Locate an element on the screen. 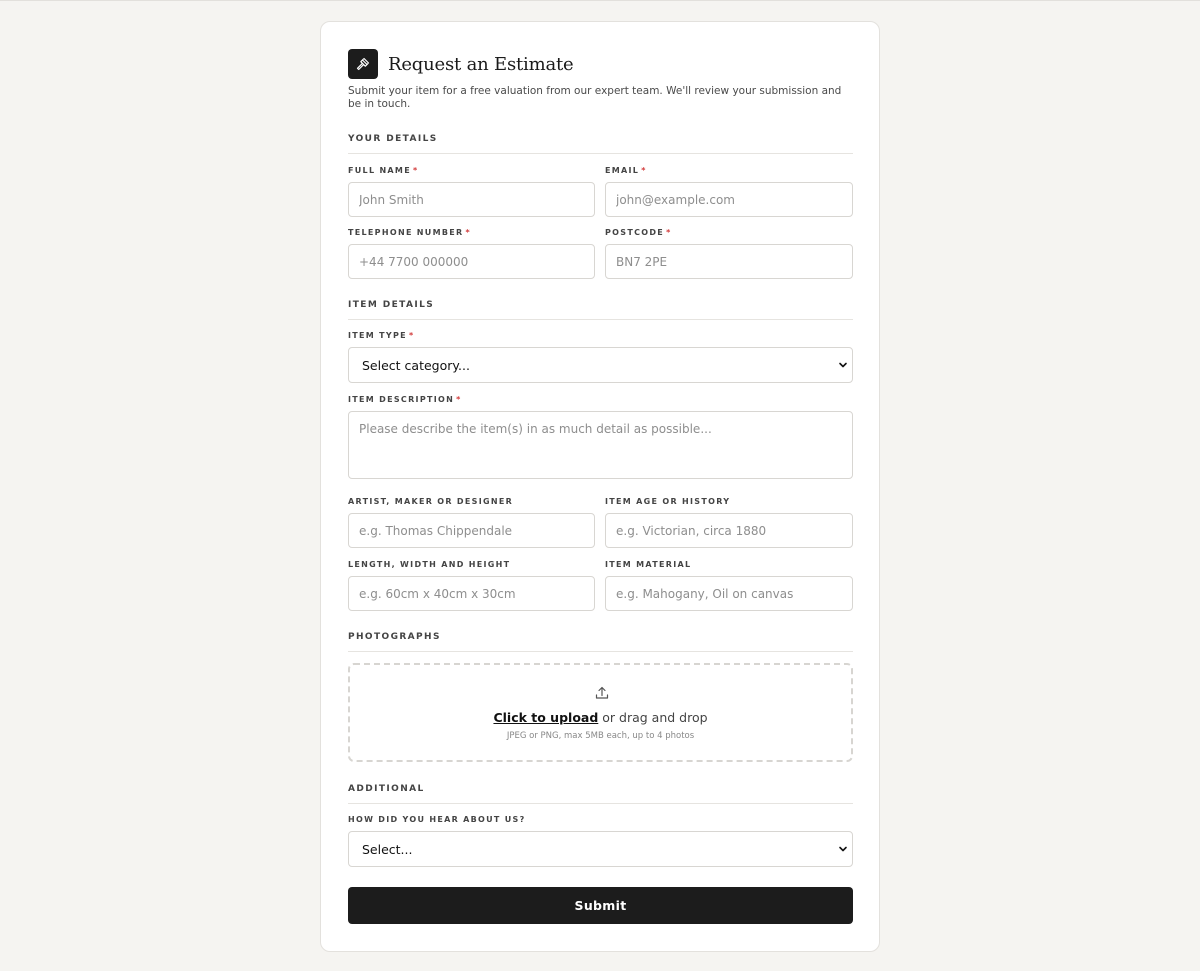 This screenshot has height=971, width=1200. material-label: ITEM MATERIAL is located at coordinates (648, 564).